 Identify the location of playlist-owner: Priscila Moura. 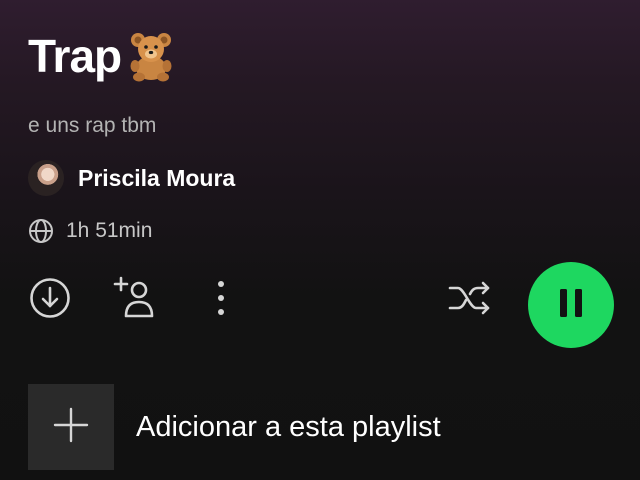
(131, 178).